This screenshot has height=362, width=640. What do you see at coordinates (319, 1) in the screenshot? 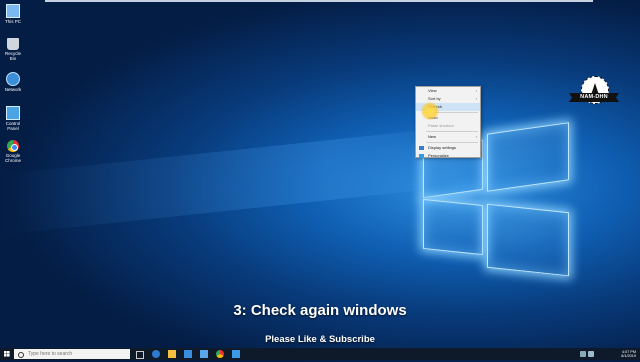
I see `top-window-edge` at bounding box center [319, 1].